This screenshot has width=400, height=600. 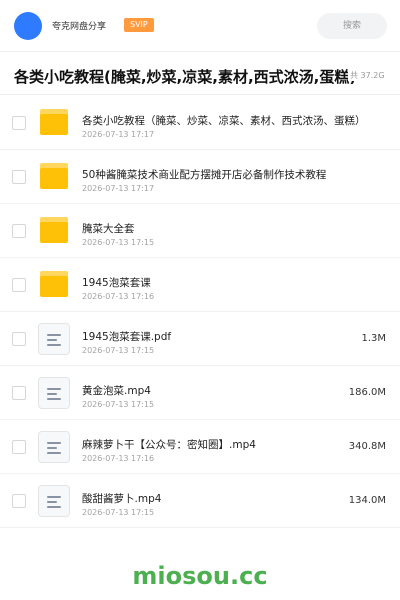 I want to click on list-item: 1945泡菜套课 2026-07-13 17:16, so click(x=200, y=285).